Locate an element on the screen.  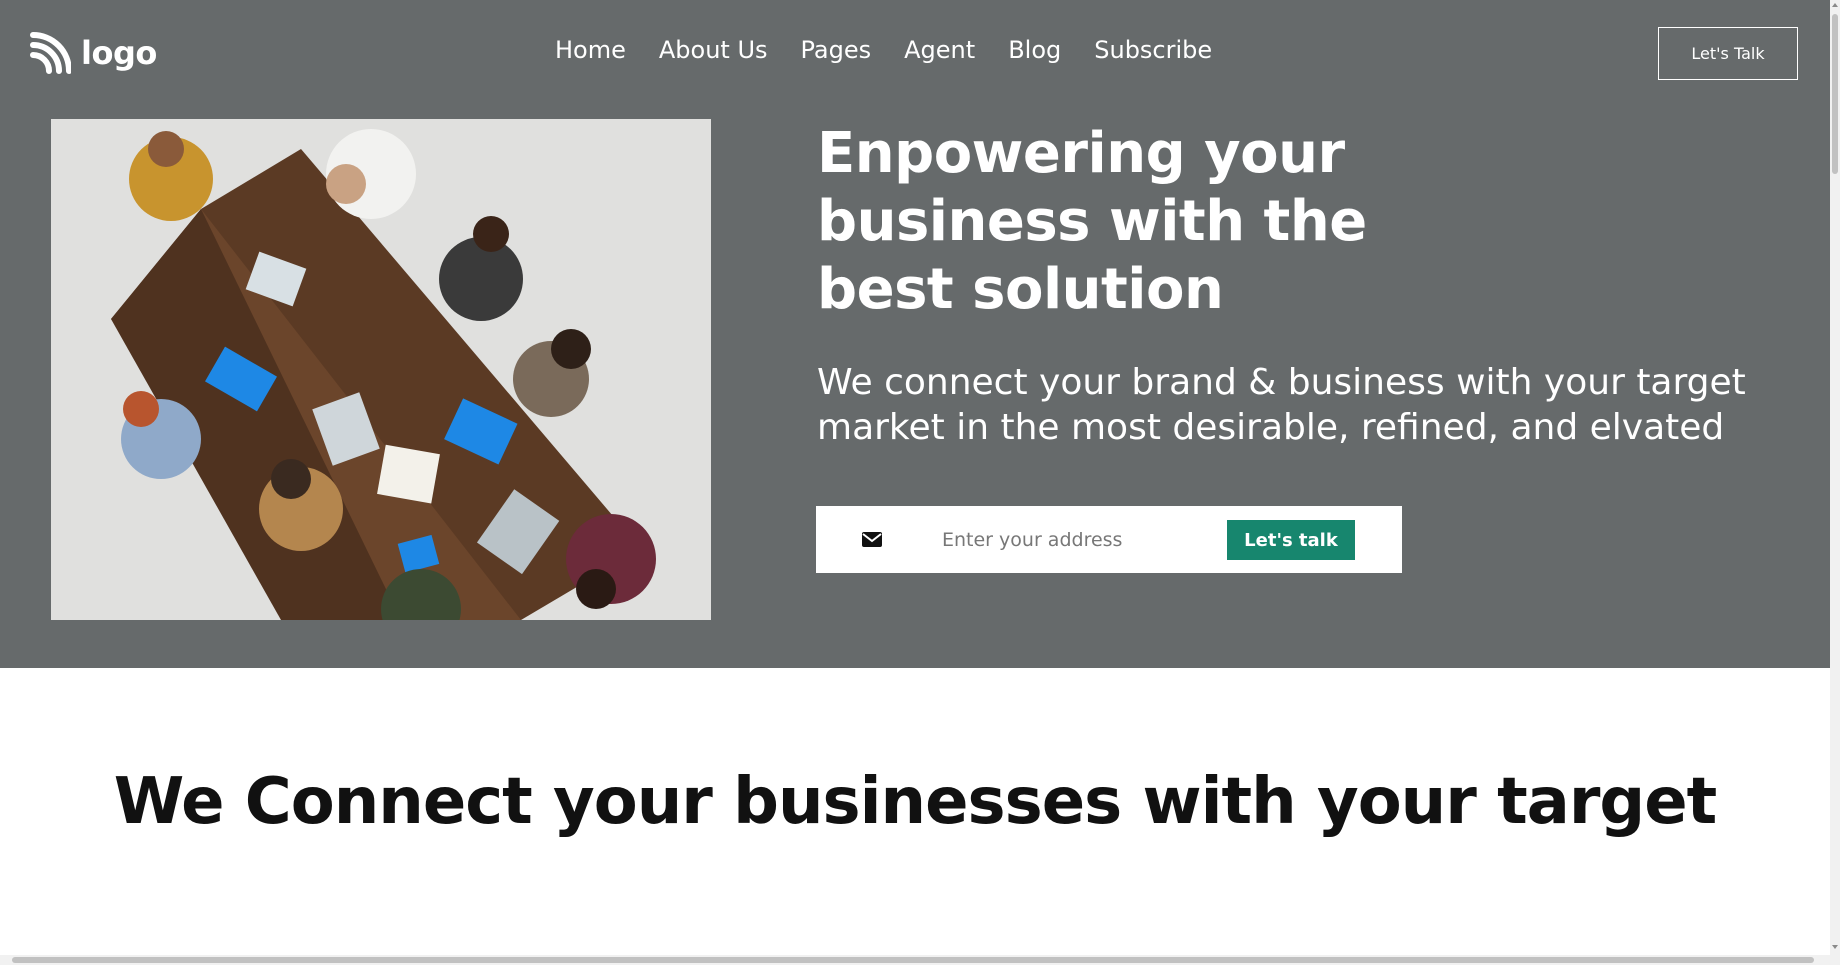
logo: logo is located at coordinates (93, 53).